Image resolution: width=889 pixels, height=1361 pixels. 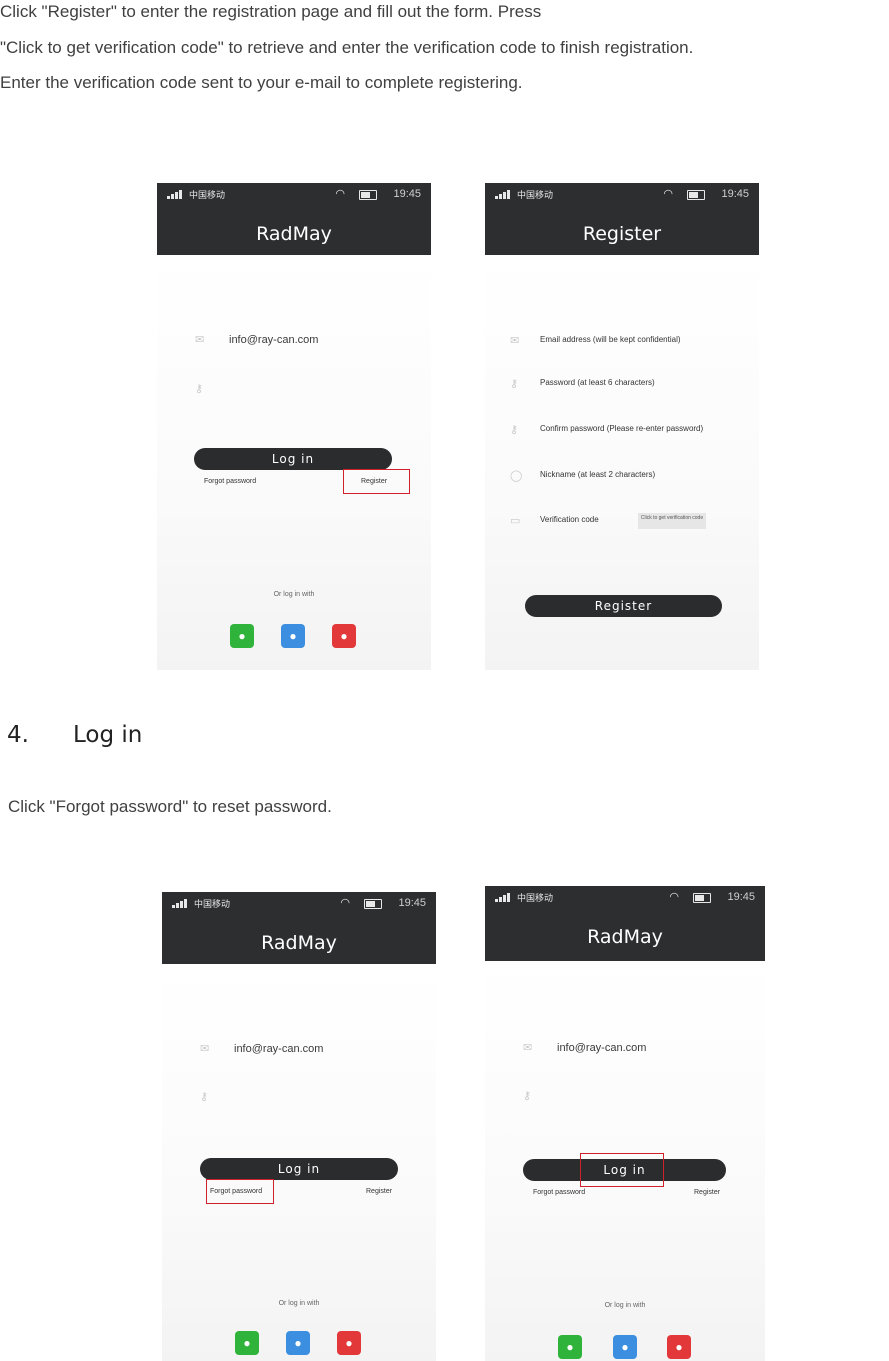 What do you see at coordinates (622, 219) in the screenshot?
I see `app-header: 中国移动 ◠ 19:45 Register` at bounding box center [622, 219].